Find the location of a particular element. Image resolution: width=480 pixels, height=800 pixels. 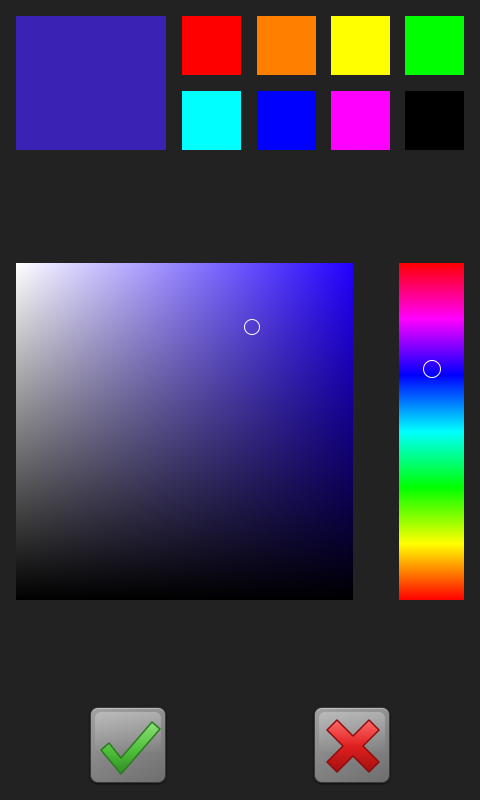

checkmark-icon is located at coordinates (130, 748).